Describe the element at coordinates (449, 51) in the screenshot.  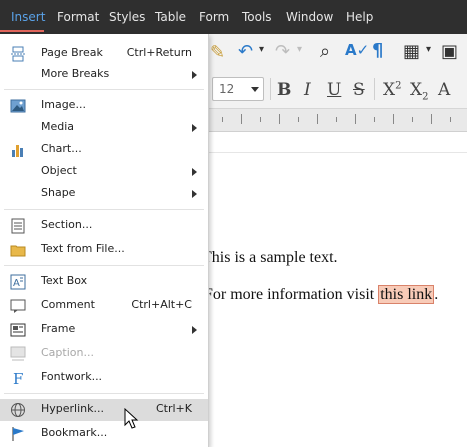
I see `insert-image-icon: ▣` at that location.